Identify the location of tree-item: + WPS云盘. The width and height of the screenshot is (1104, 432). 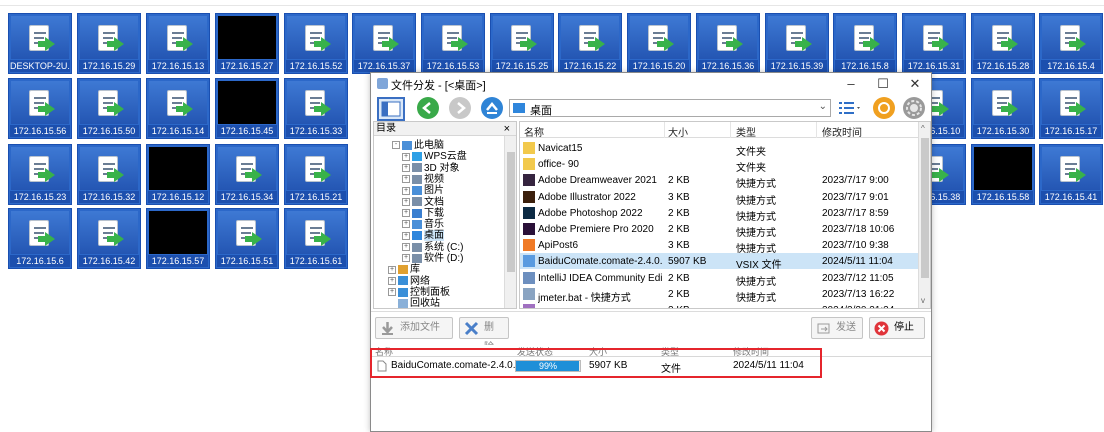
(434, 156).